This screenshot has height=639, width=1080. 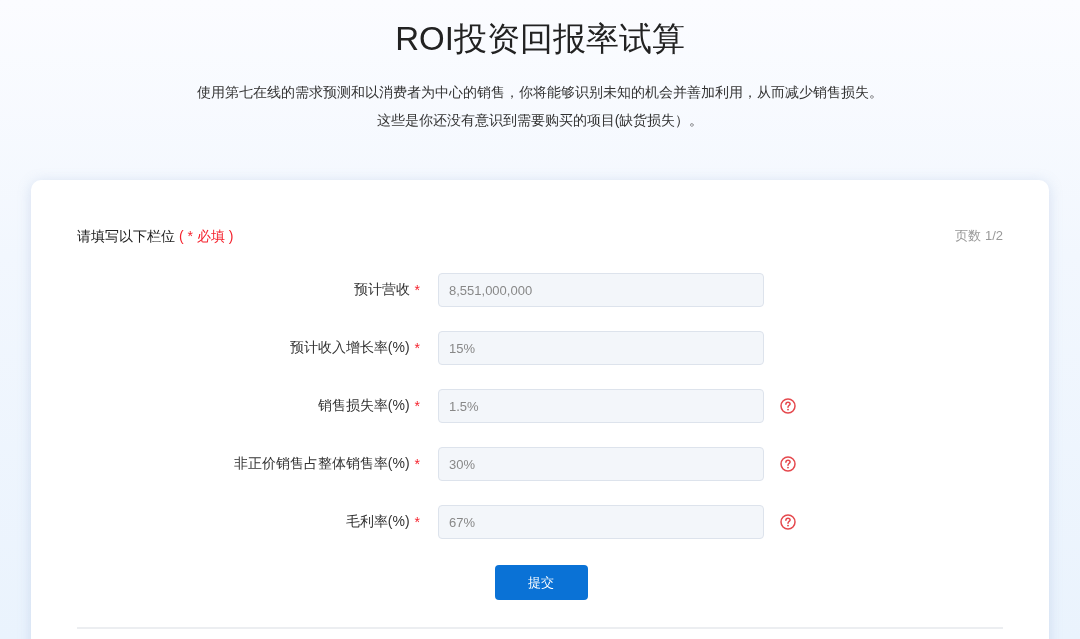 I want to click on input-field: 15%, so click(x=601, y=348).